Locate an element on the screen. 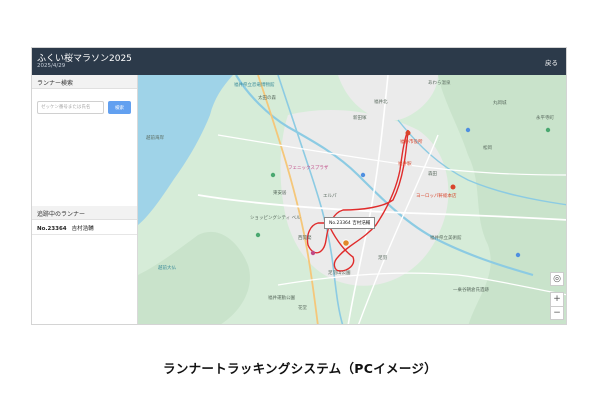  map-label: エルパ is located at coordinates (330, 196).